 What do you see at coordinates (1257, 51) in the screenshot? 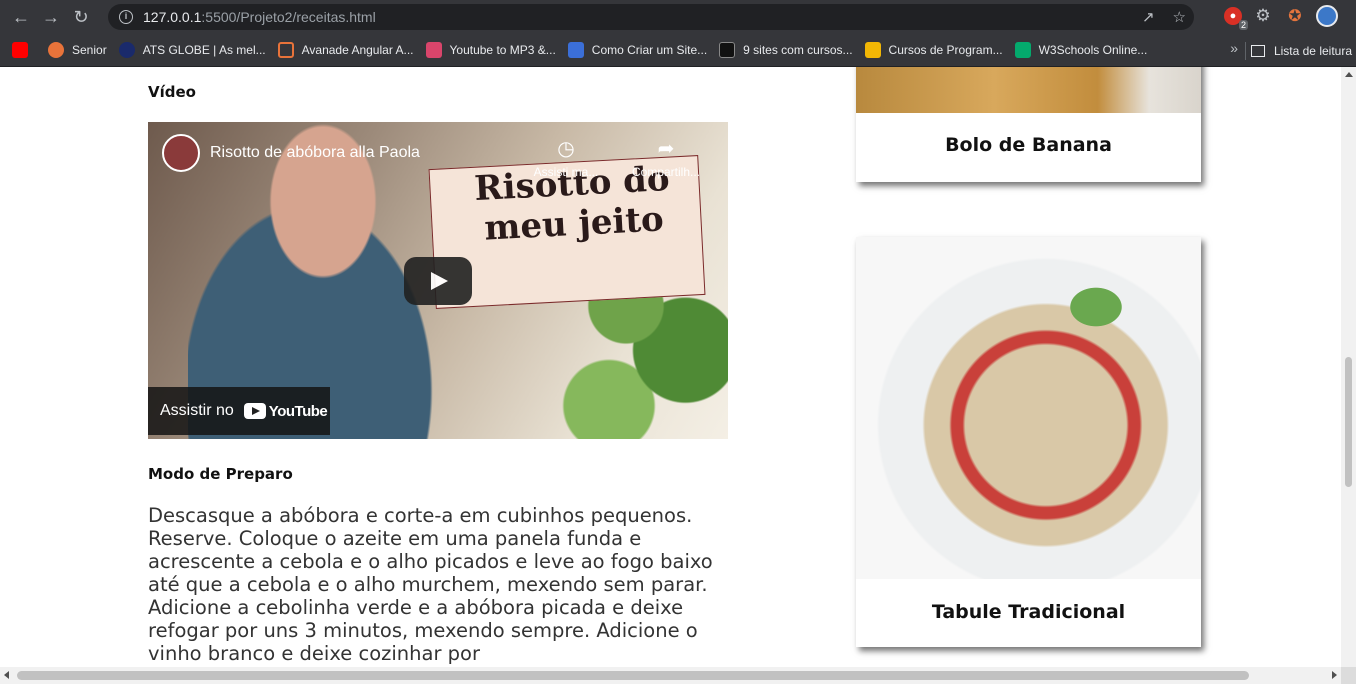
I see `reading-list-icon` at bounding box center [1257, 51].